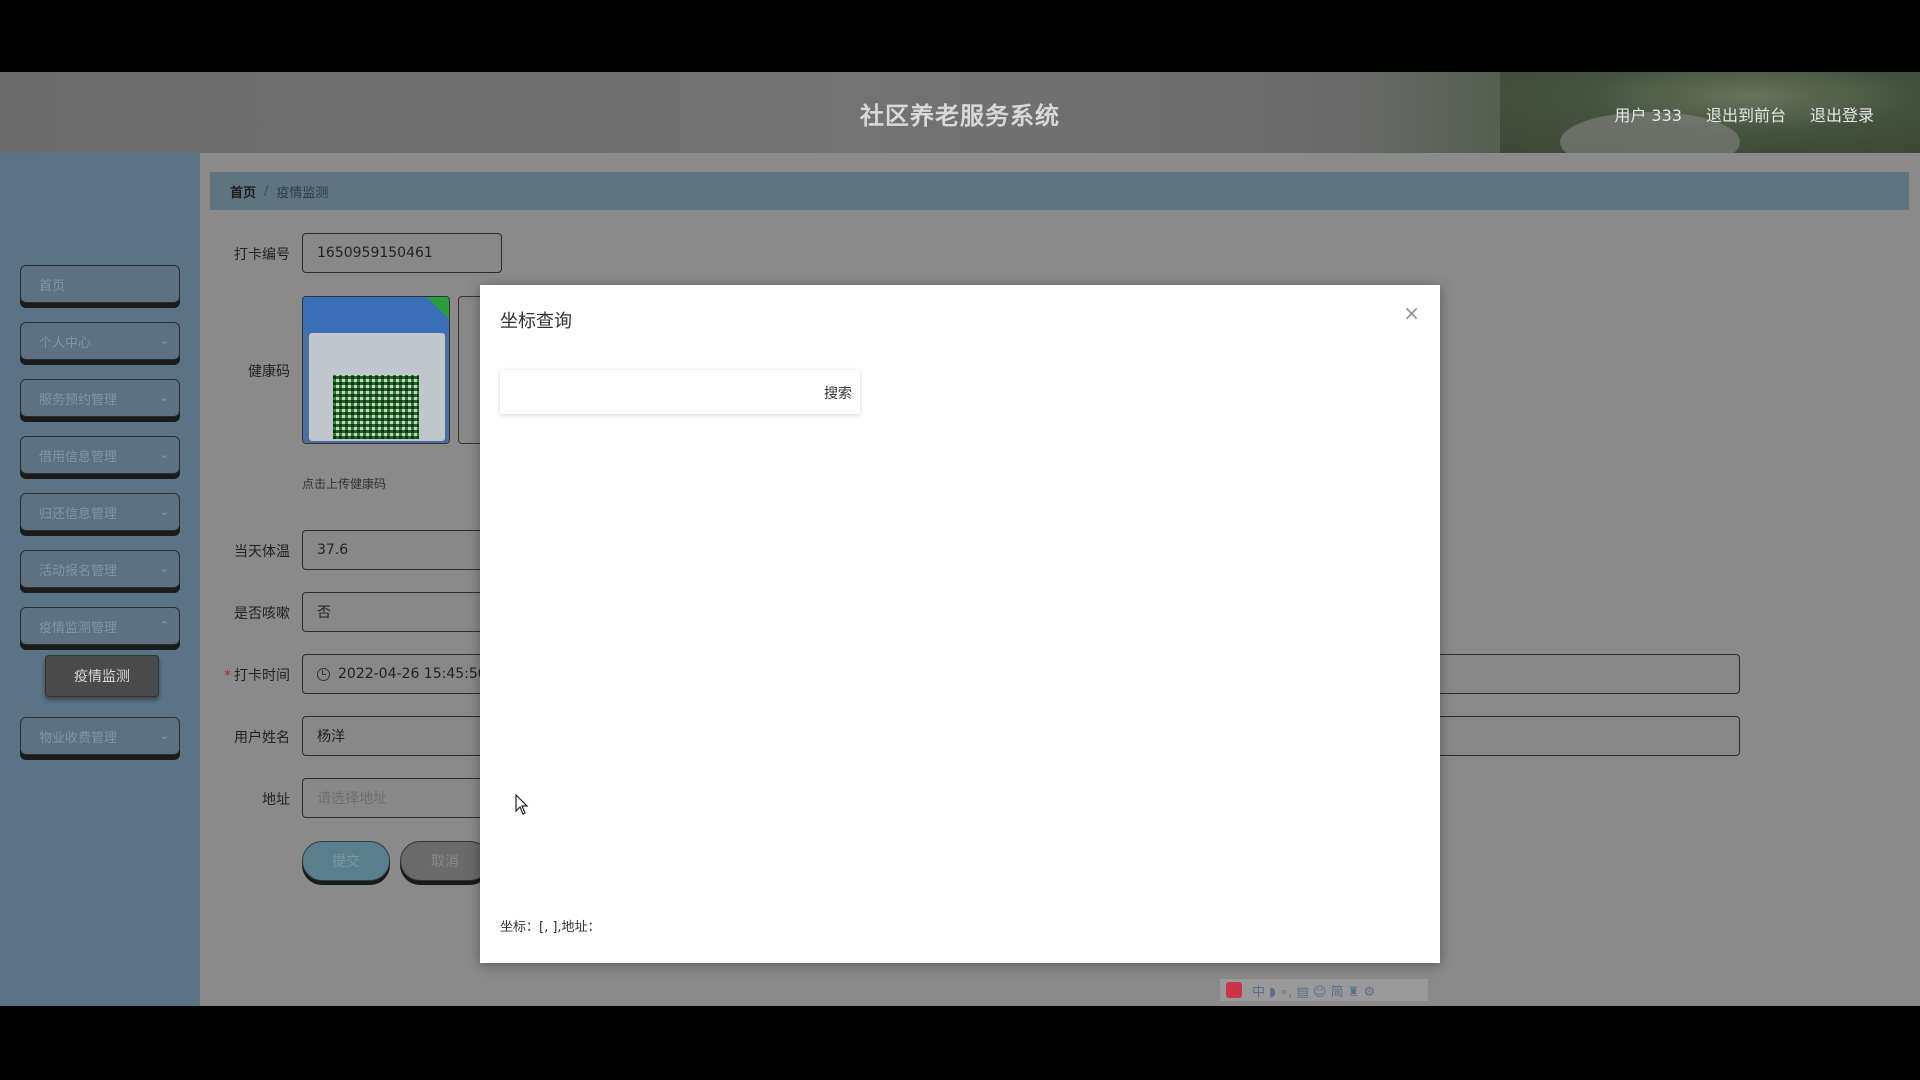 The image size is (1920, 1080). What do you see at coordinates (445, 861) in the screenshot?
I see `cancel-button: 取消` at bounding box center [445, 861].